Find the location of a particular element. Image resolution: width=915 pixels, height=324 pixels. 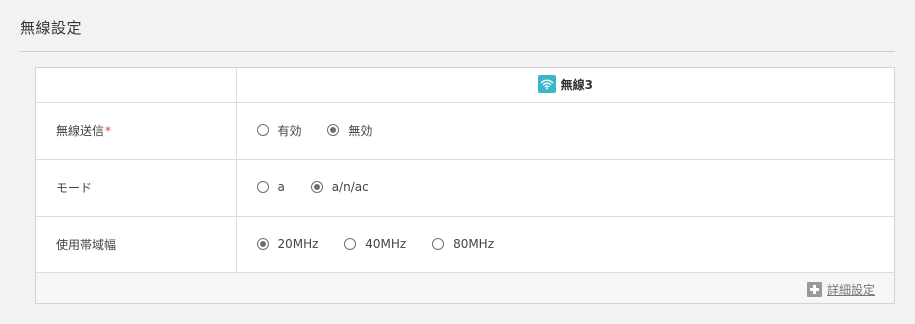

label-column-header is located at coordinates (136, 85).